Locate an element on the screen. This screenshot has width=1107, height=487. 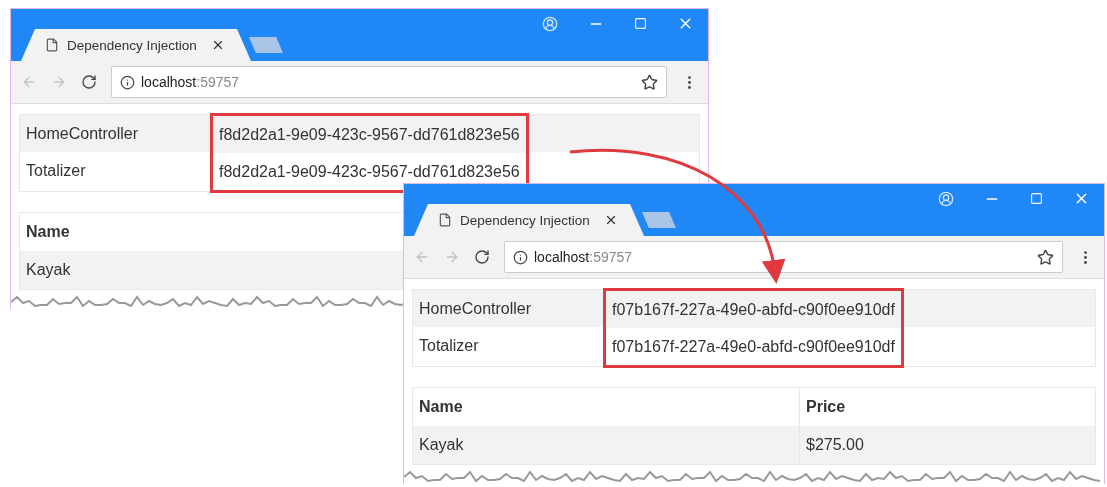
table-cell: $275.00 is located at coordinates (947, 445).